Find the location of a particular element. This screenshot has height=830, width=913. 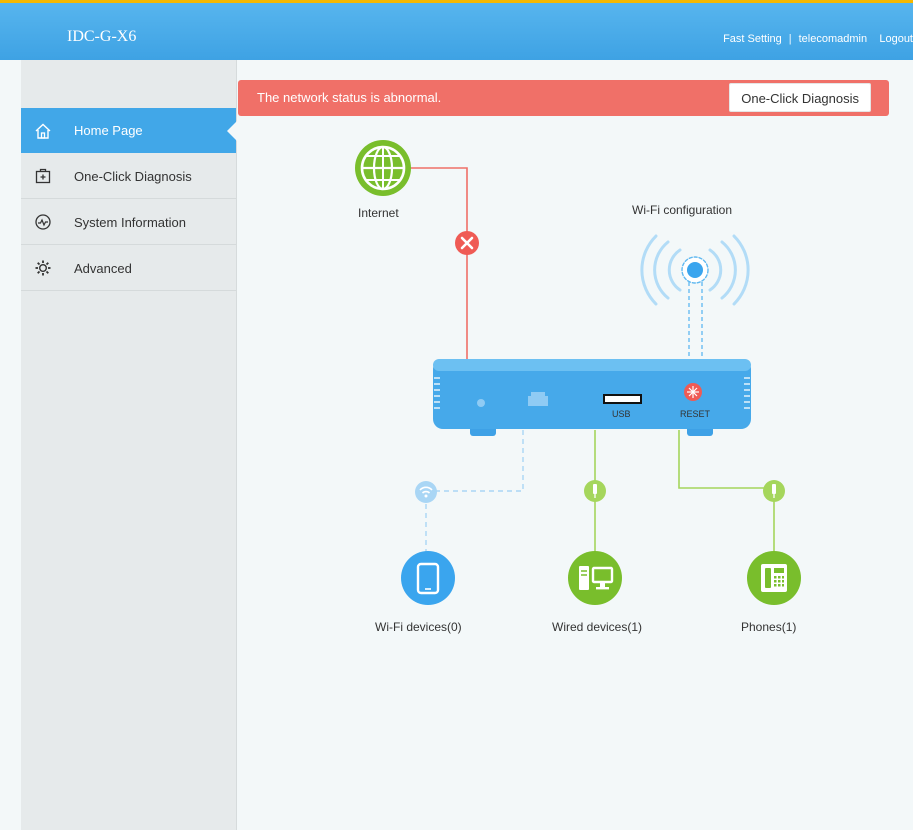

wifi-devices-label: Wi-Fi devices(0) is located at coordinates (418, 627).